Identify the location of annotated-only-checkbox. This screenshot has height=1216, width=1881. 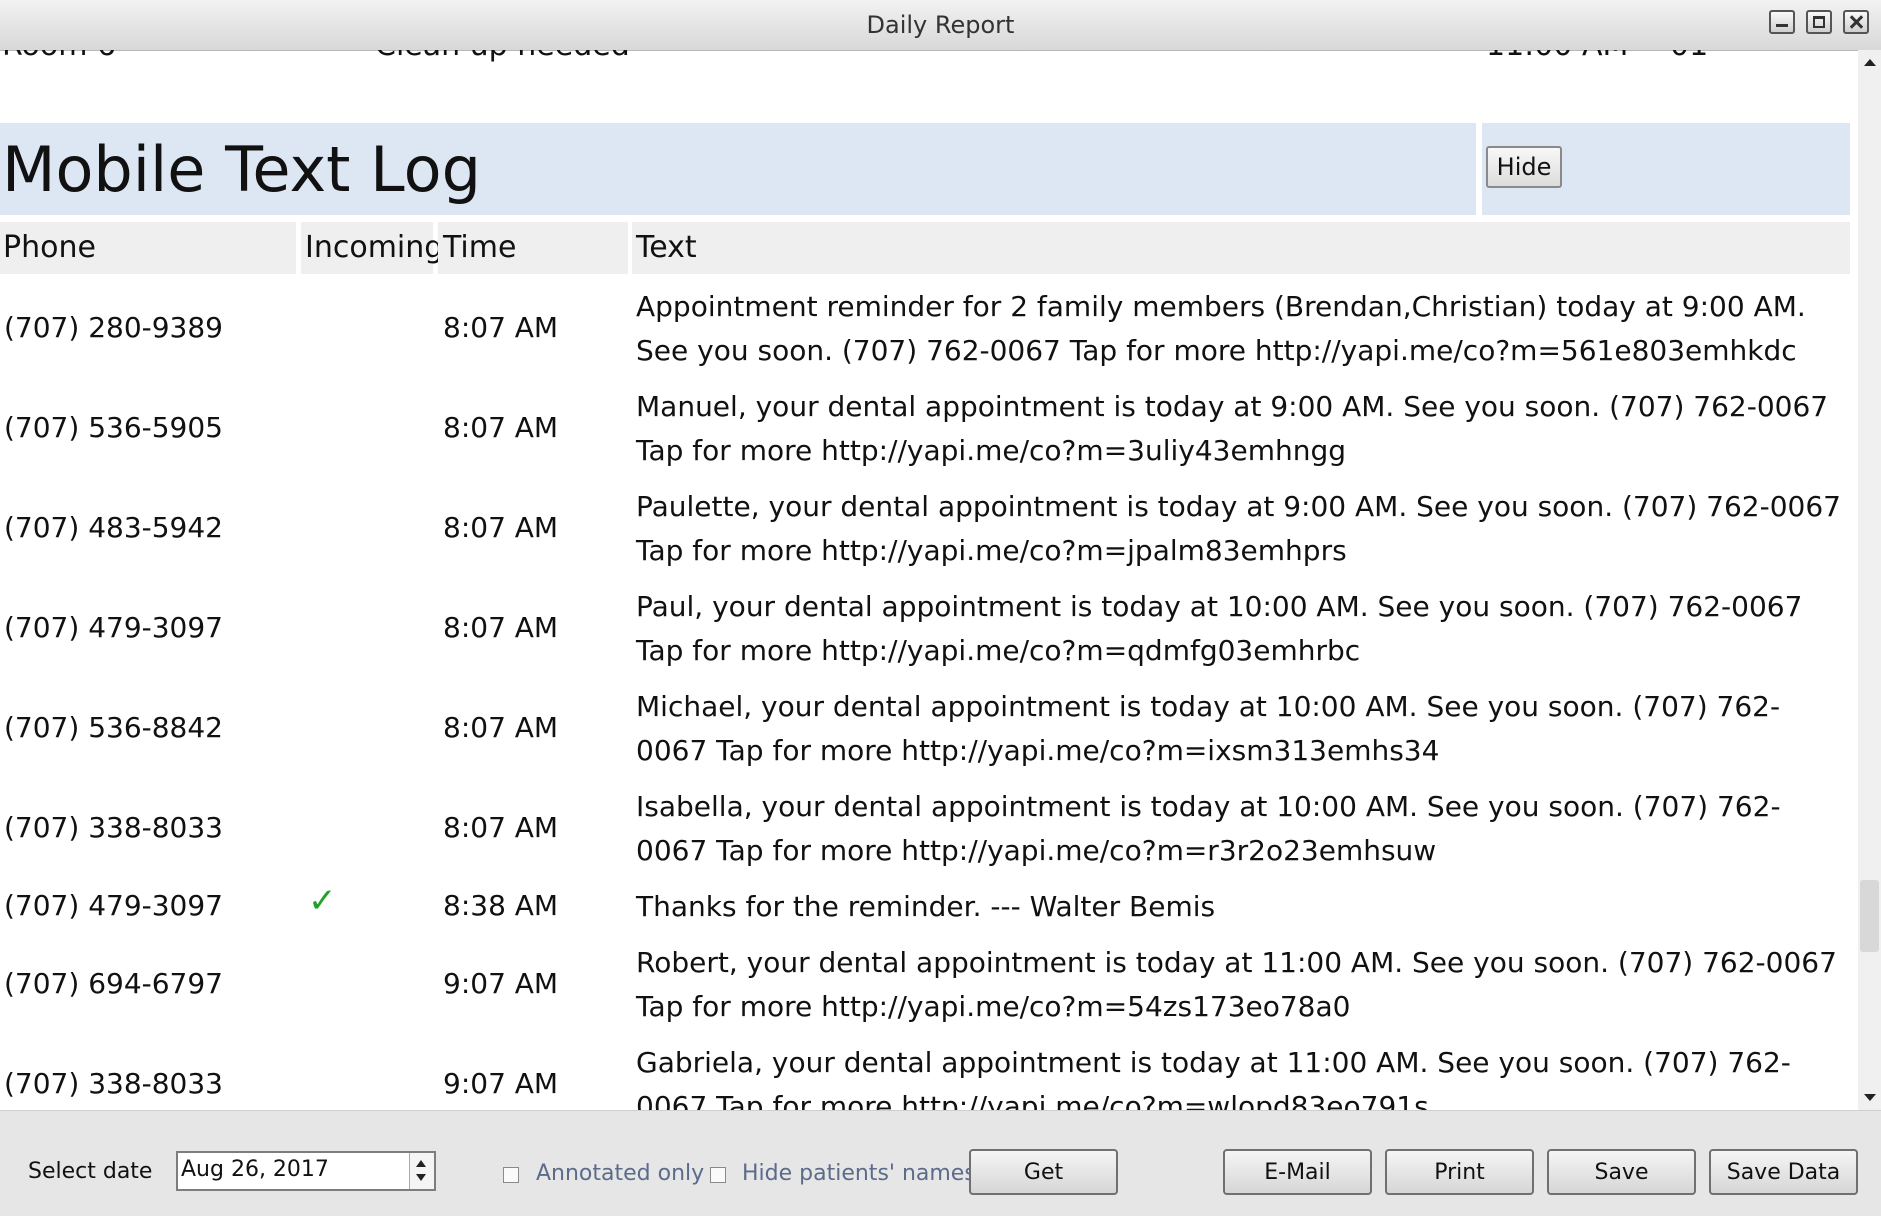
(511, 1175).